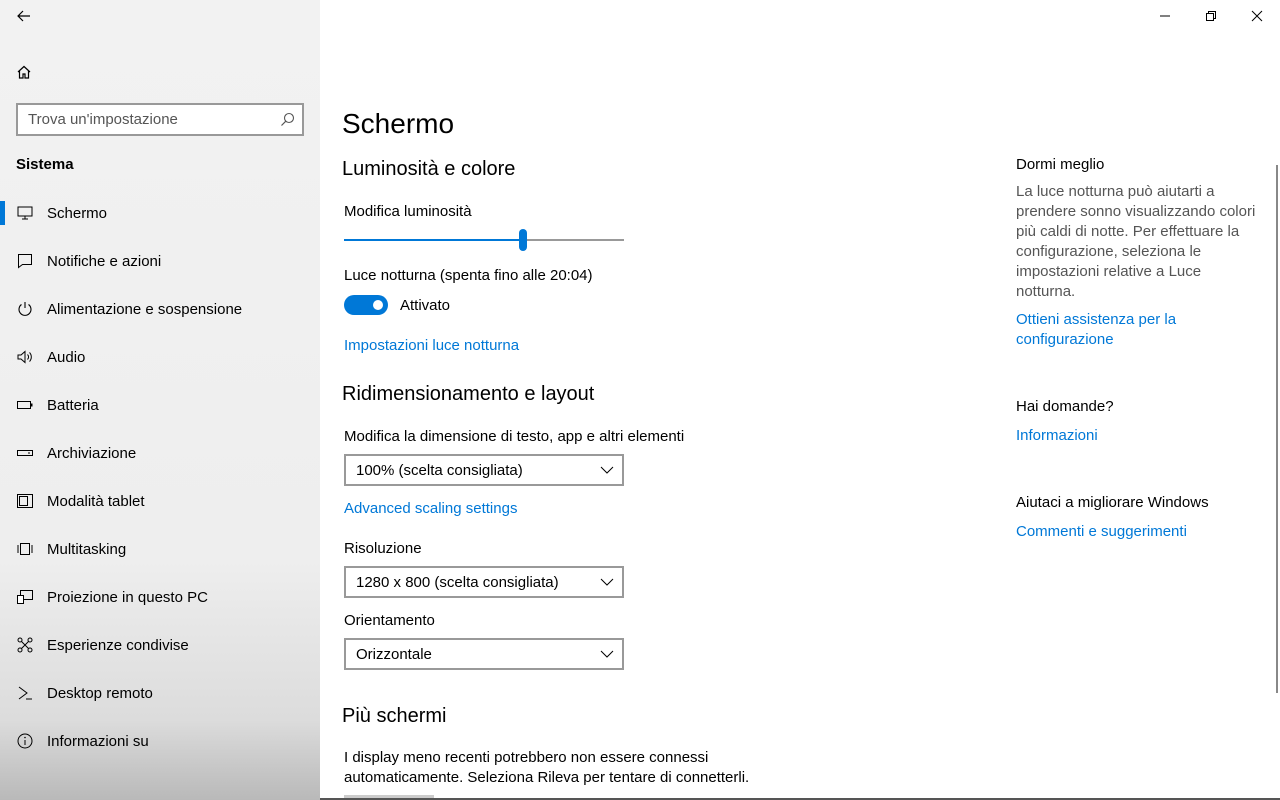  Describe the element at coordinates (77, 213) in the screenshot. I see `sidebar-item-label: Schermo` at that location.